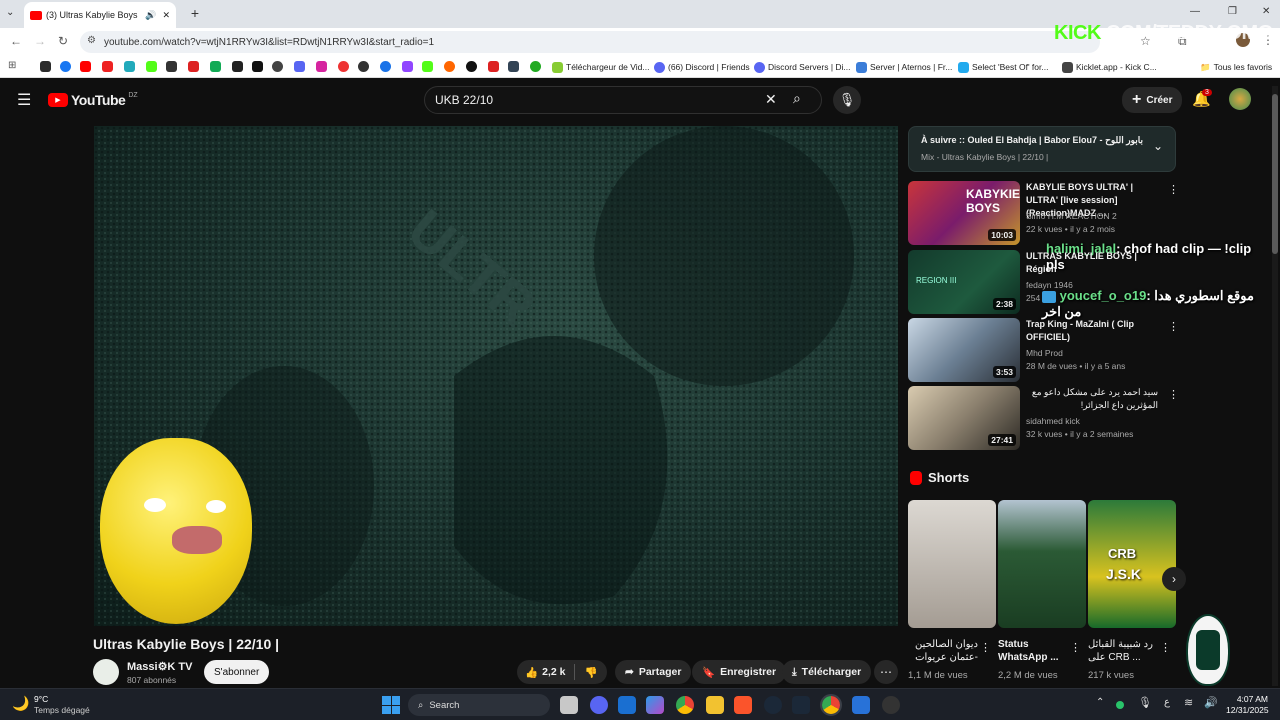  Describe the element at coordinates (964, 213) in the screenshot. I see `video-thumbnail: KABYKIE BOYS 10:03` at that location.